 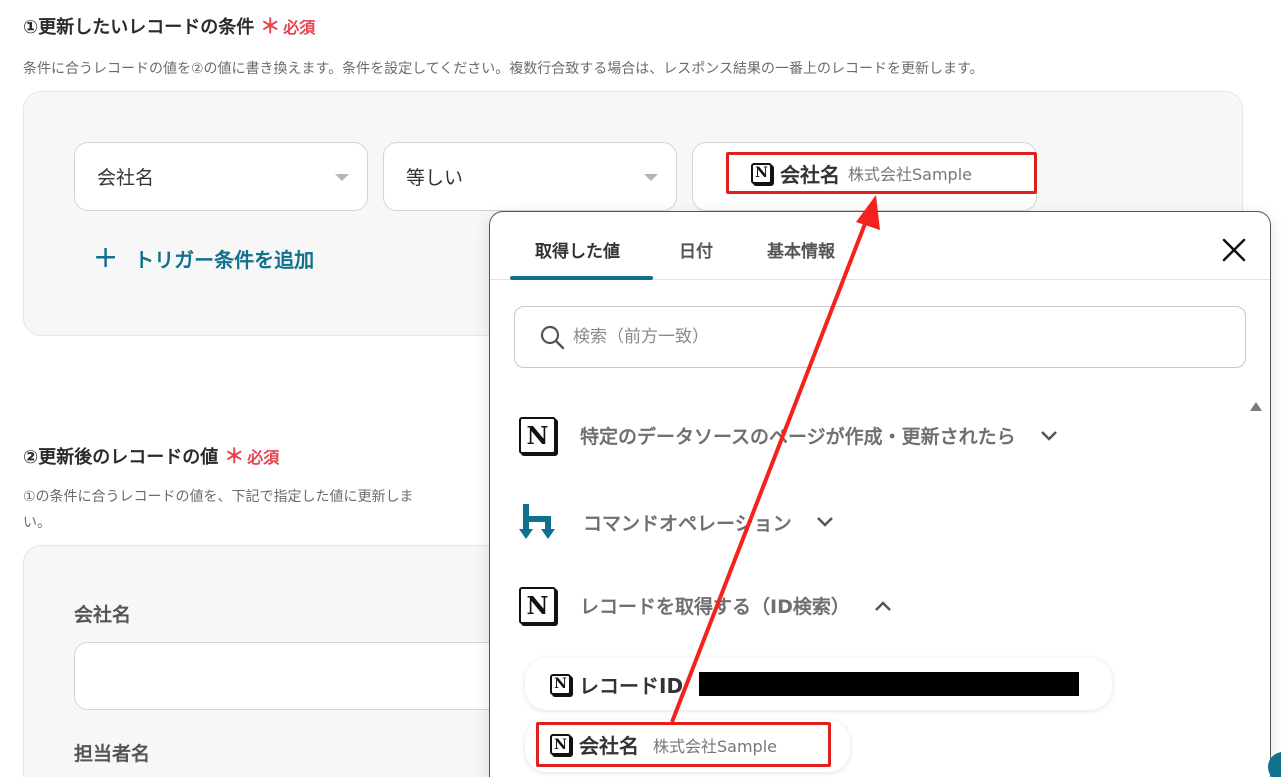 What do you see at coordinates (683, 744) in the screenshot?
I see `value-chip-company-name: N 会社名 株式会社Sample` at bounding box center [683, 744].